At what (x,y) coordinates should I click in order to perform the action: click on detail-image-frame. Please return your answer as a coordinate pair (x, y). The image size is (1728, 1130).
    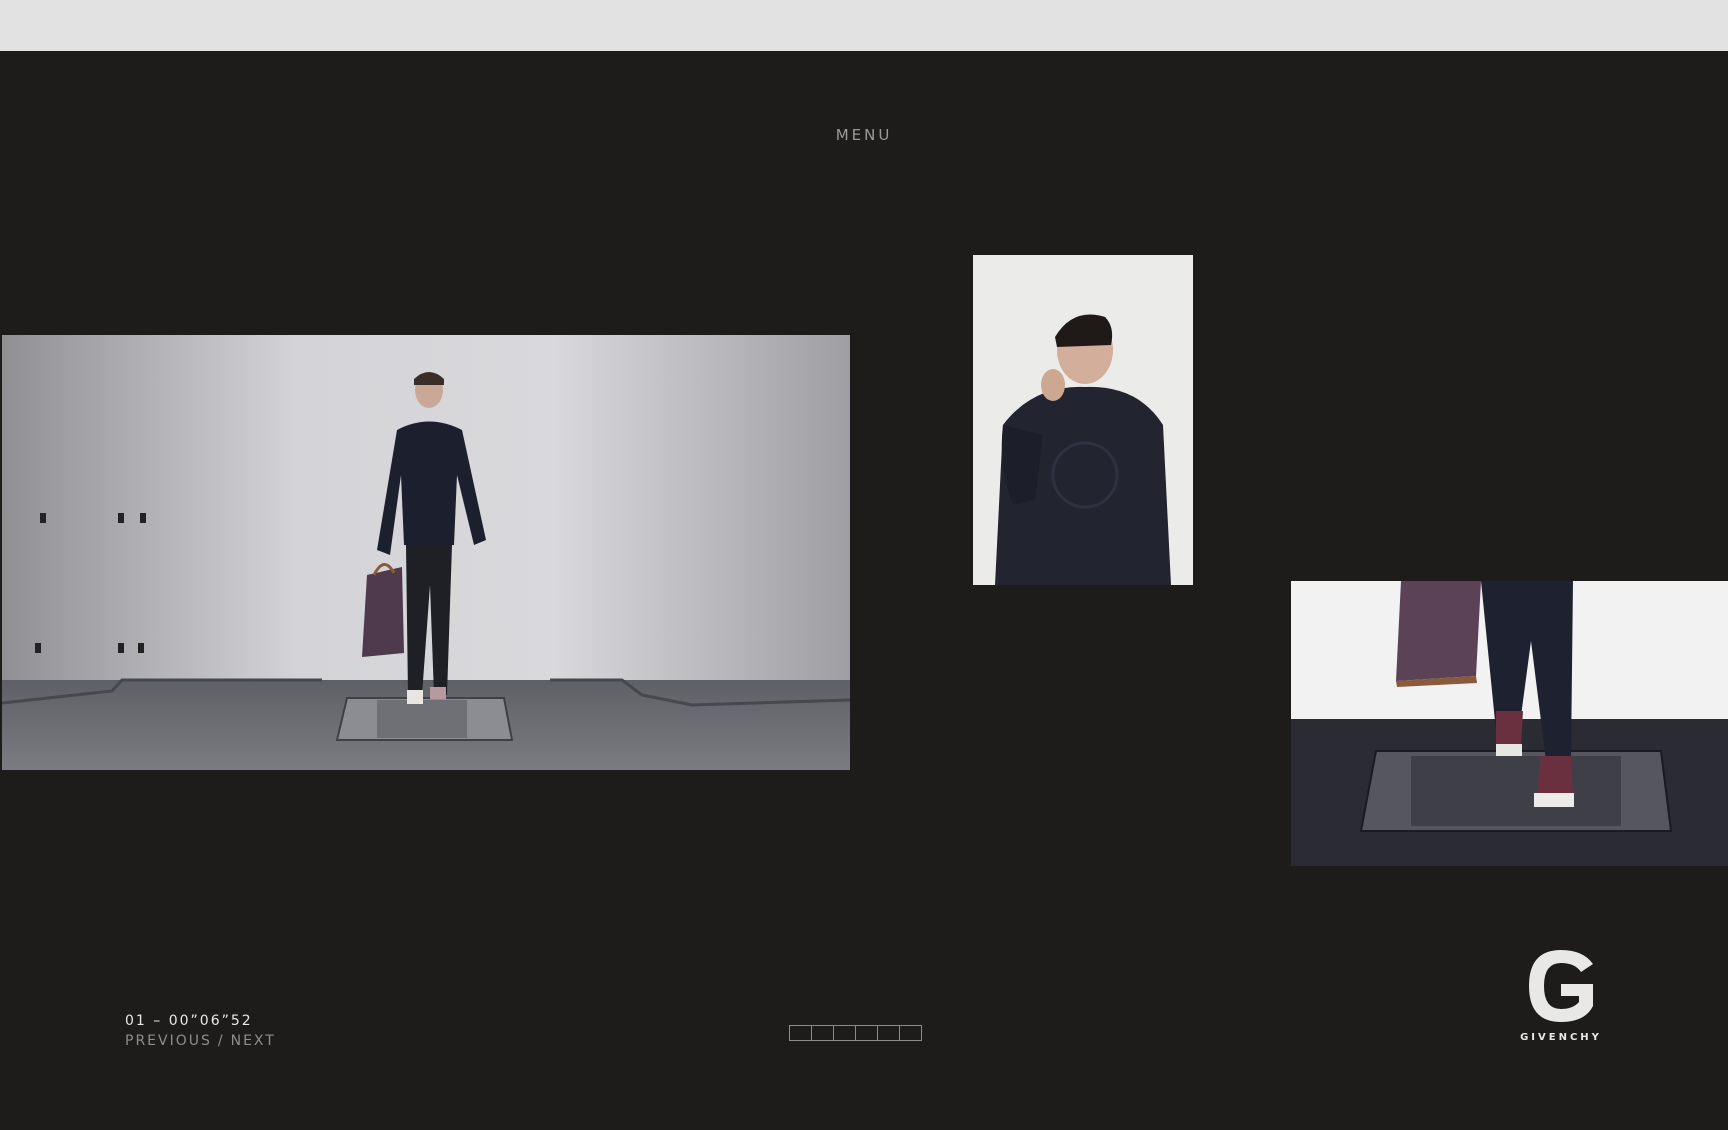
    Looking at the image, I should click on (1509, 723).